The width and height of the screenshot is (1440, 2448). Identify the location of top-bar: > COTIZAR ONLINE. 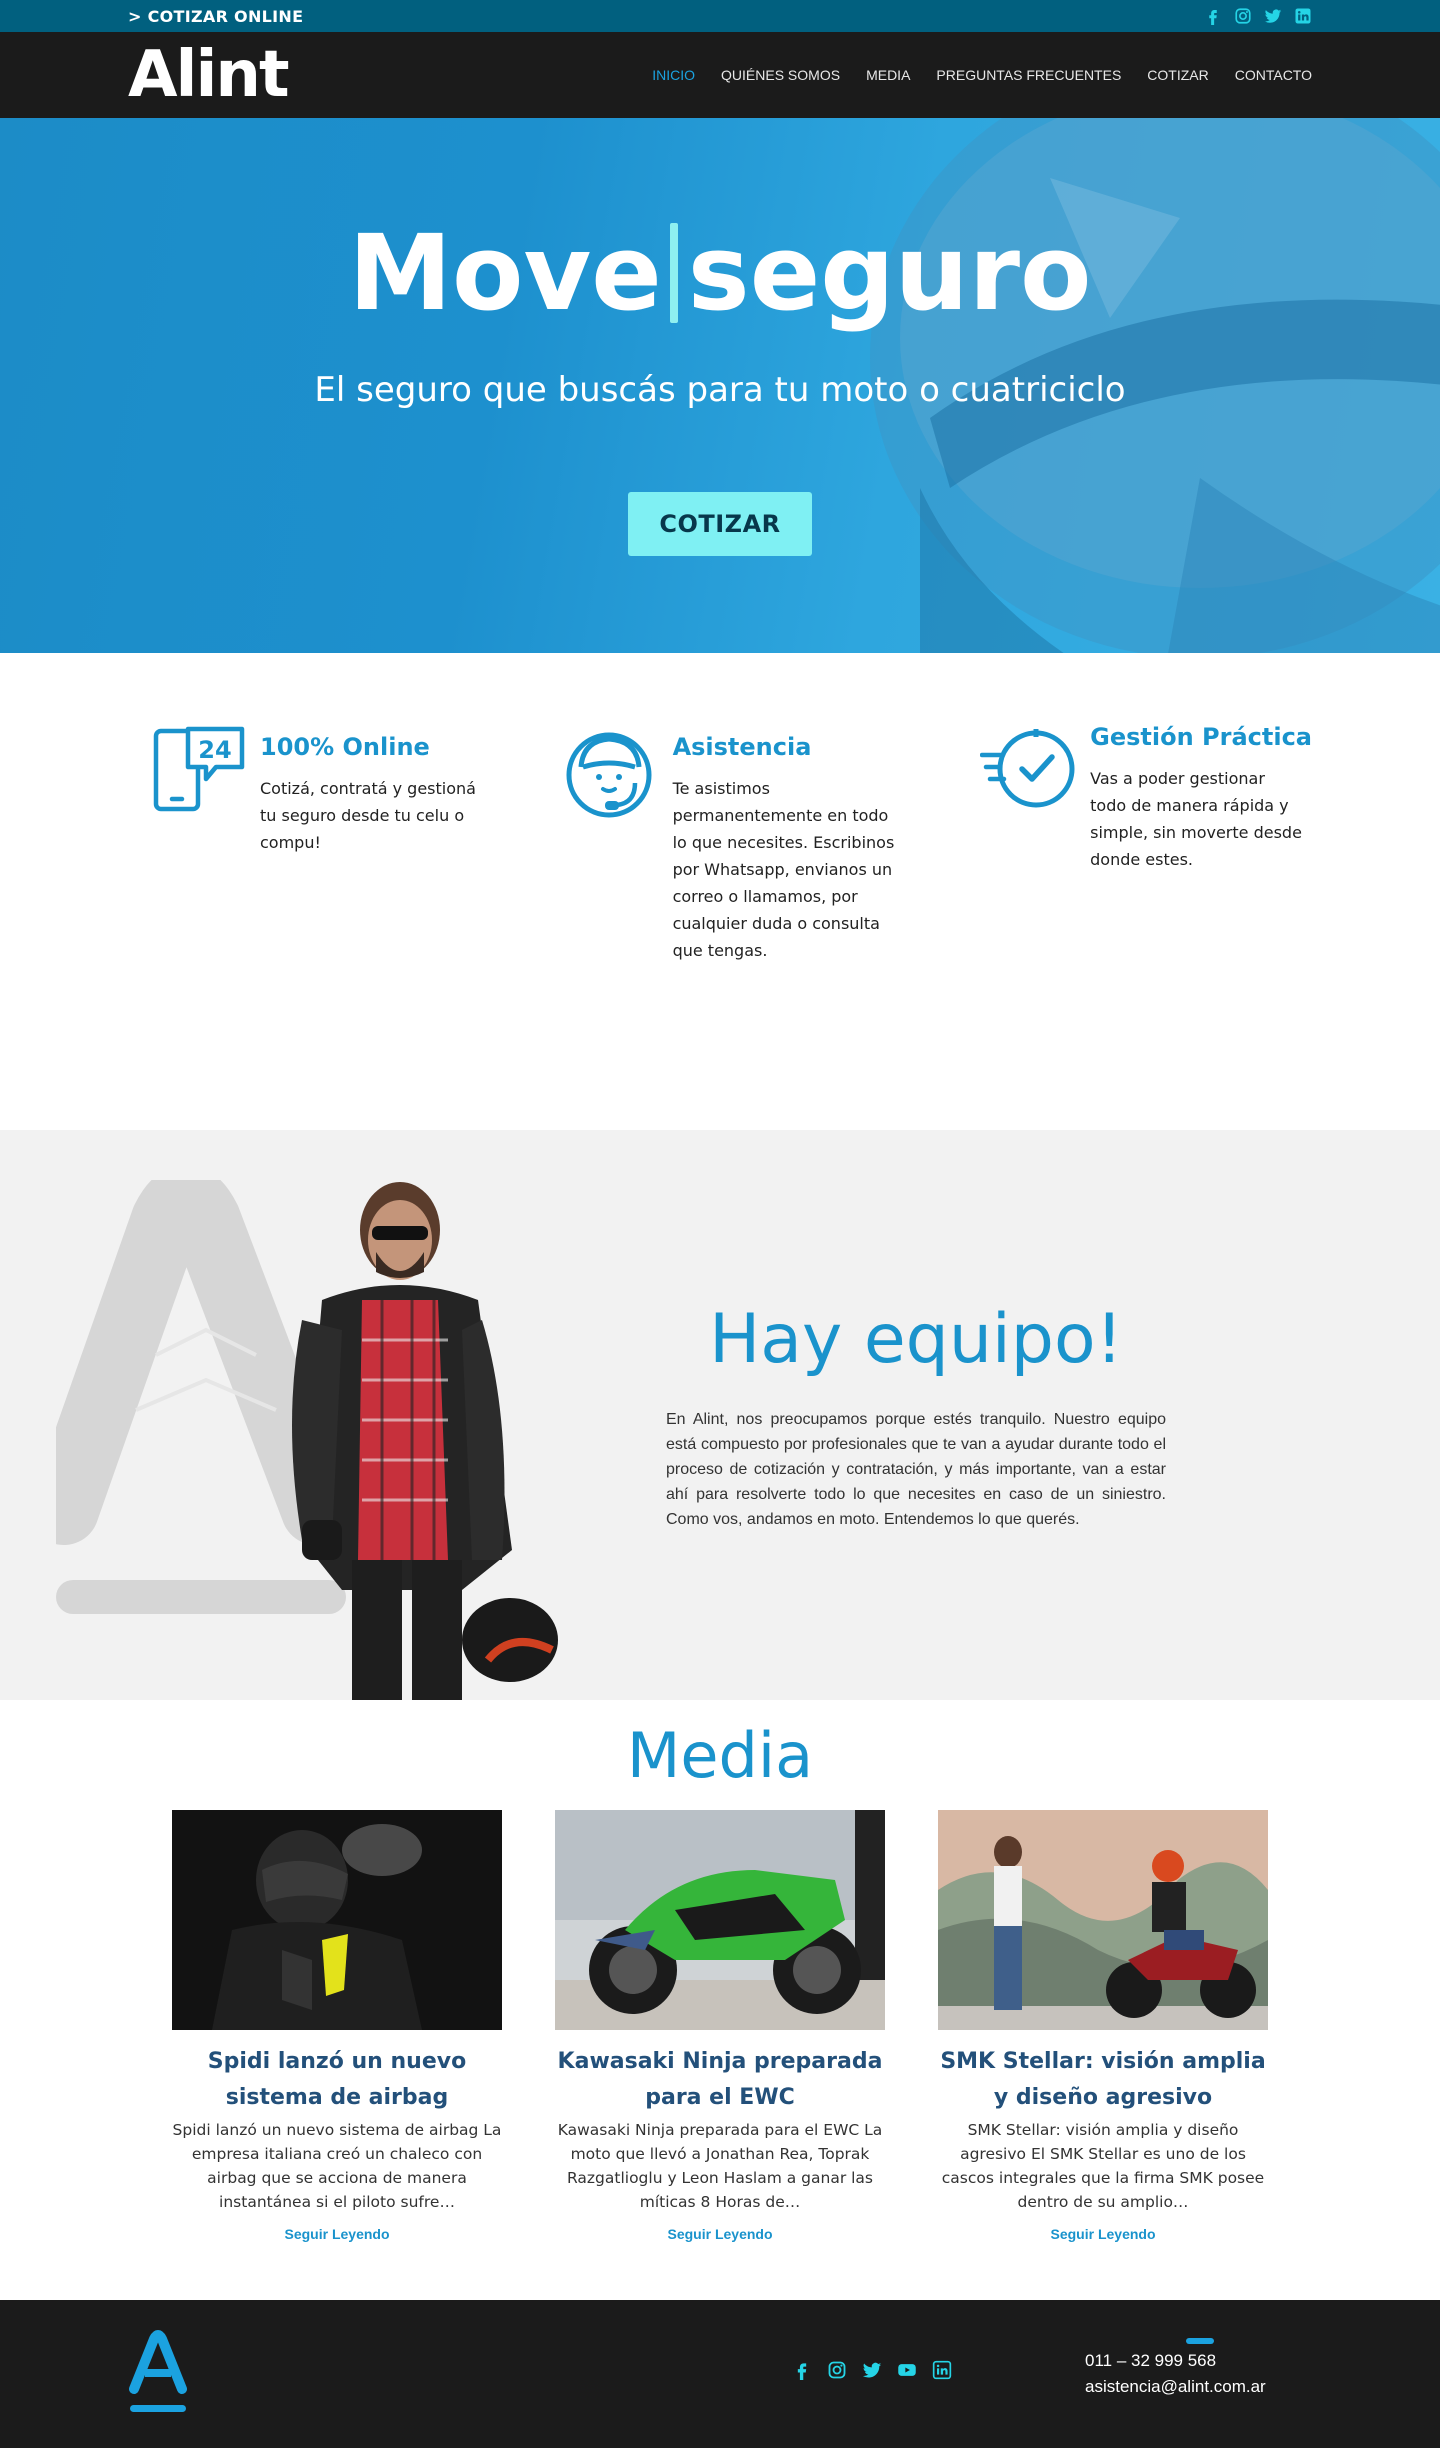
(720, 16).